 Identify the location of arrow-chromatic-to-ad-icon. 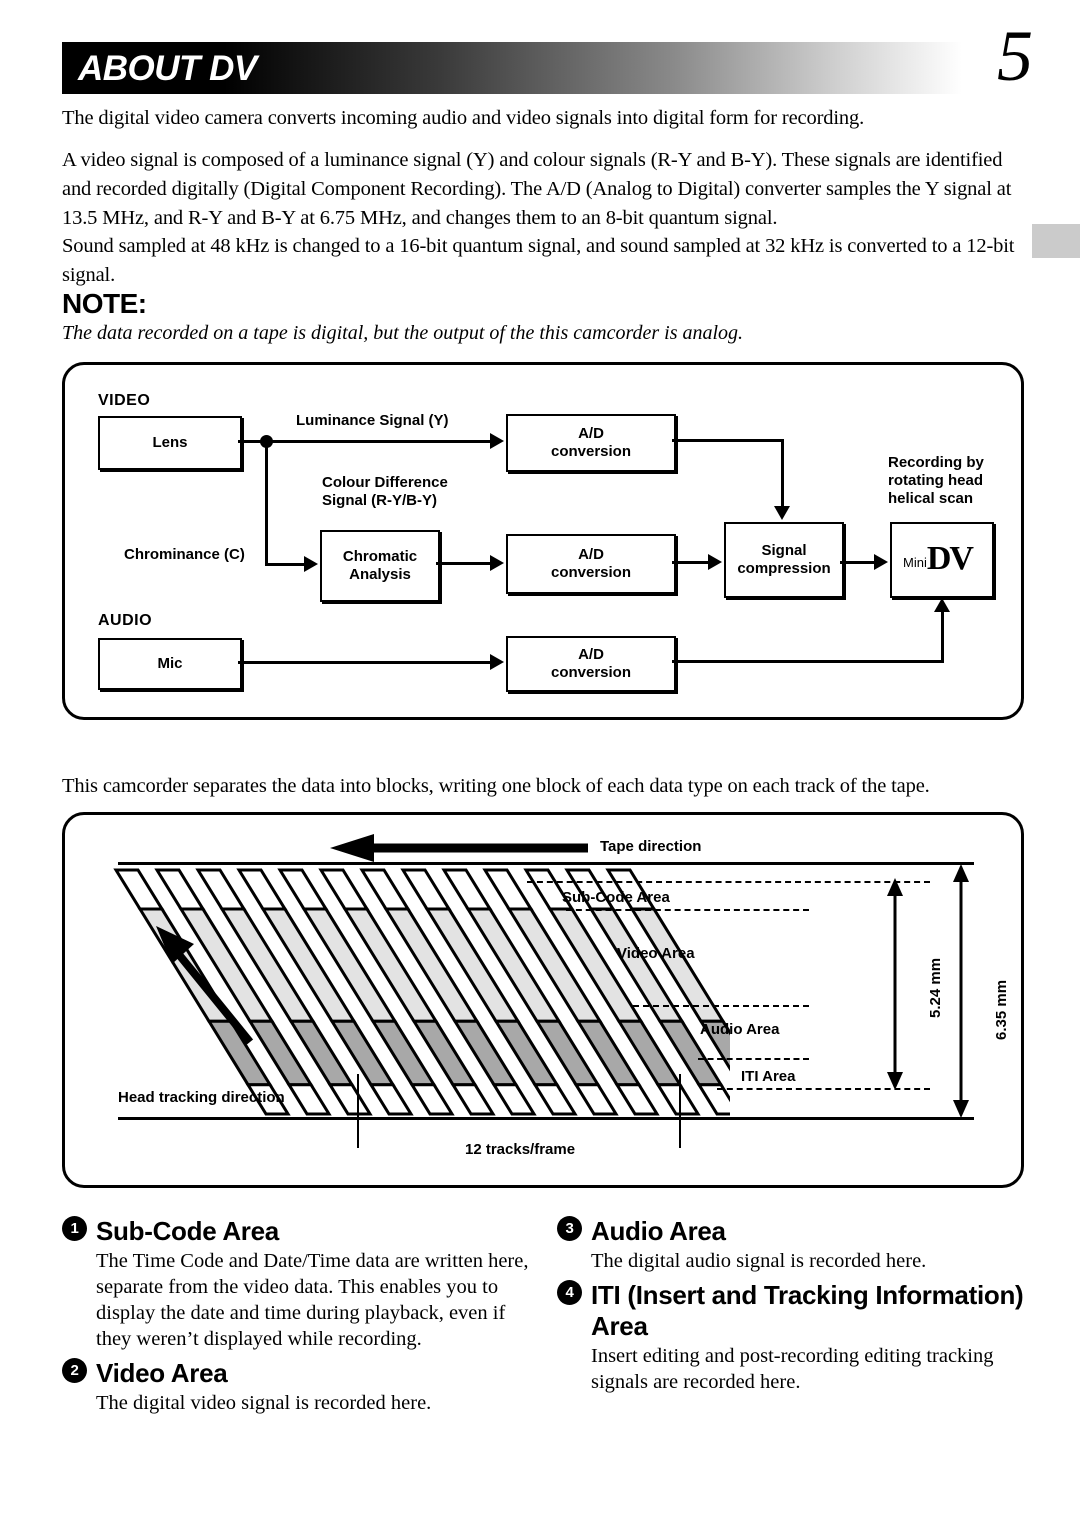
(497, 563).